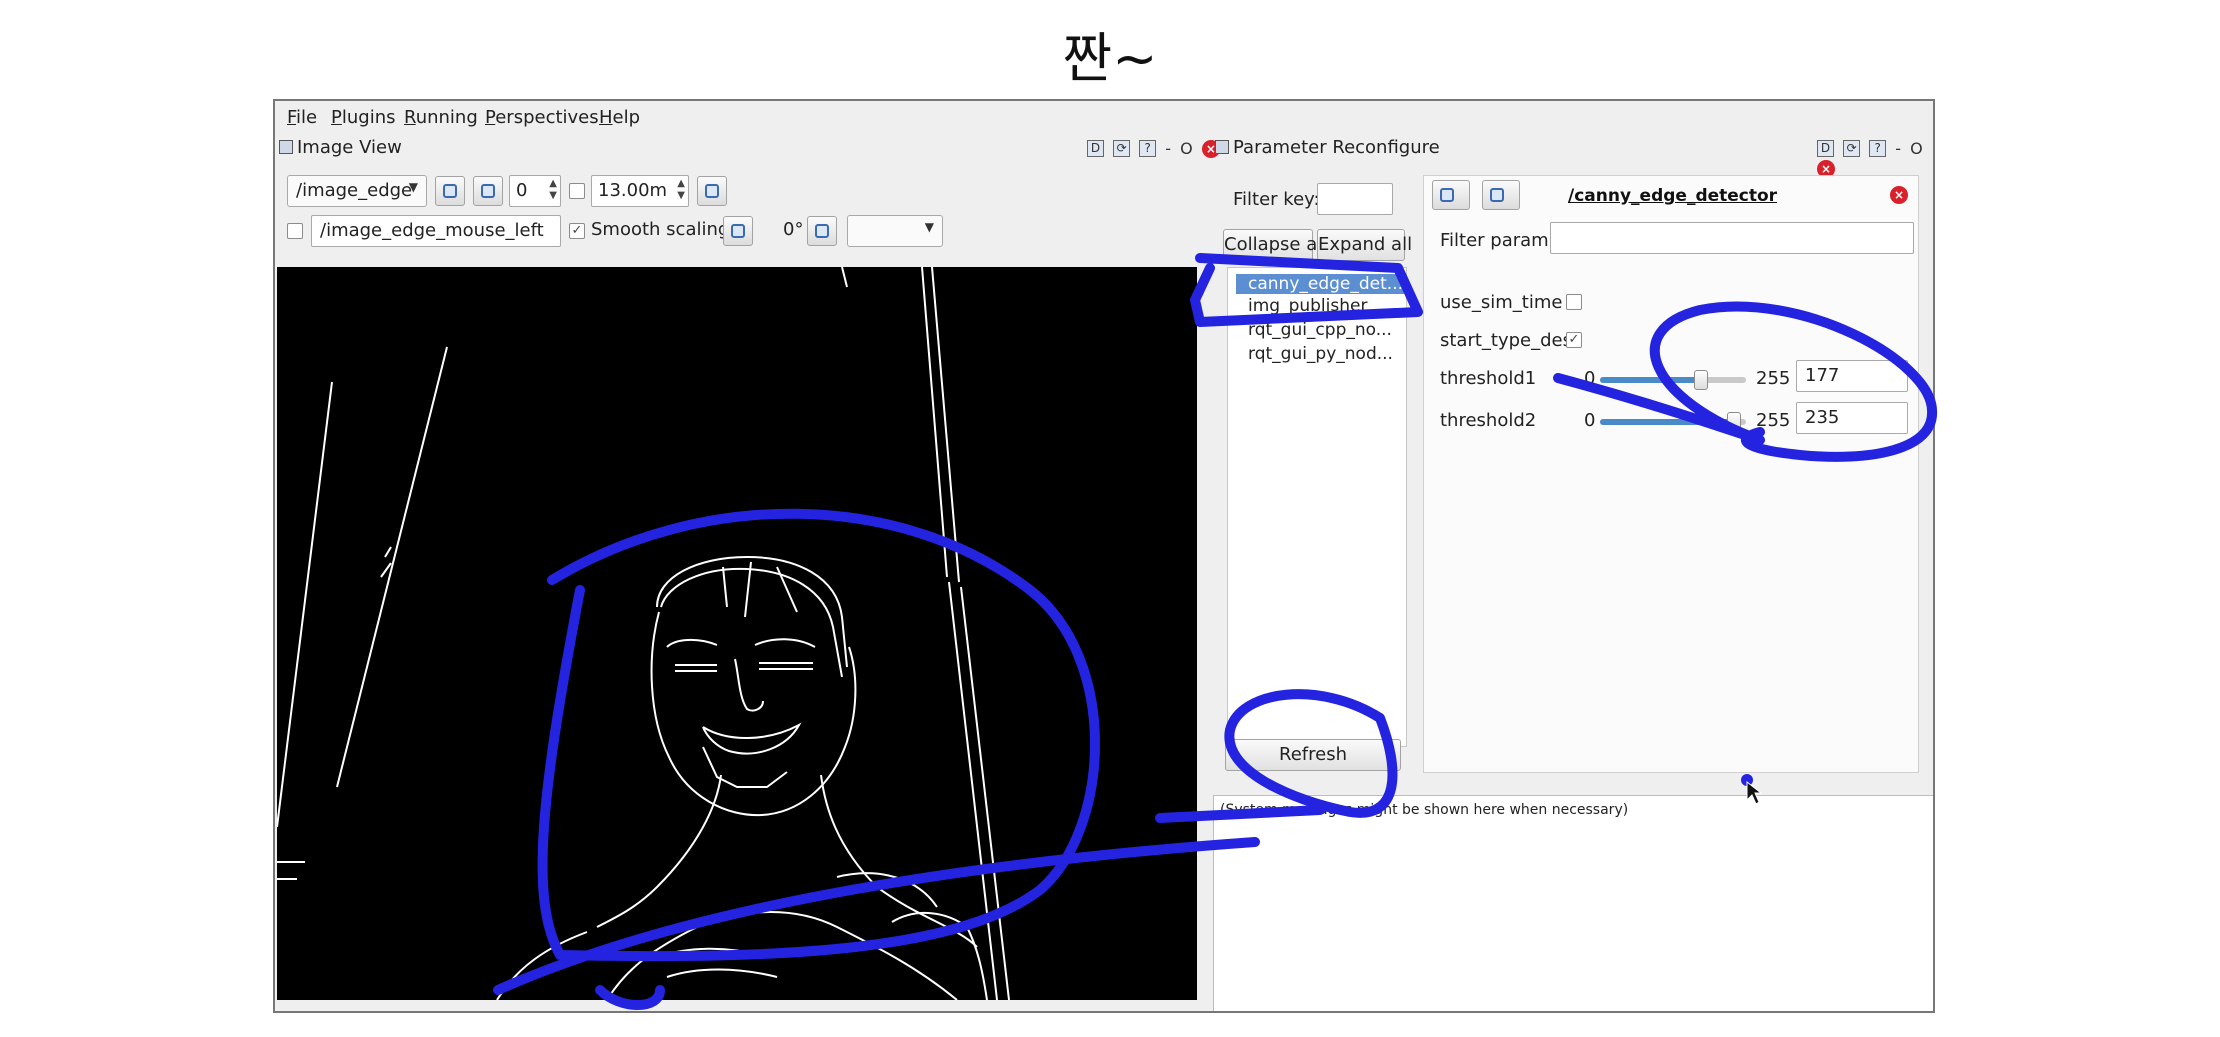 The height and width of the screenshot is (1037, 2220). I want to click on filter-param-input, so click(1732, 238).